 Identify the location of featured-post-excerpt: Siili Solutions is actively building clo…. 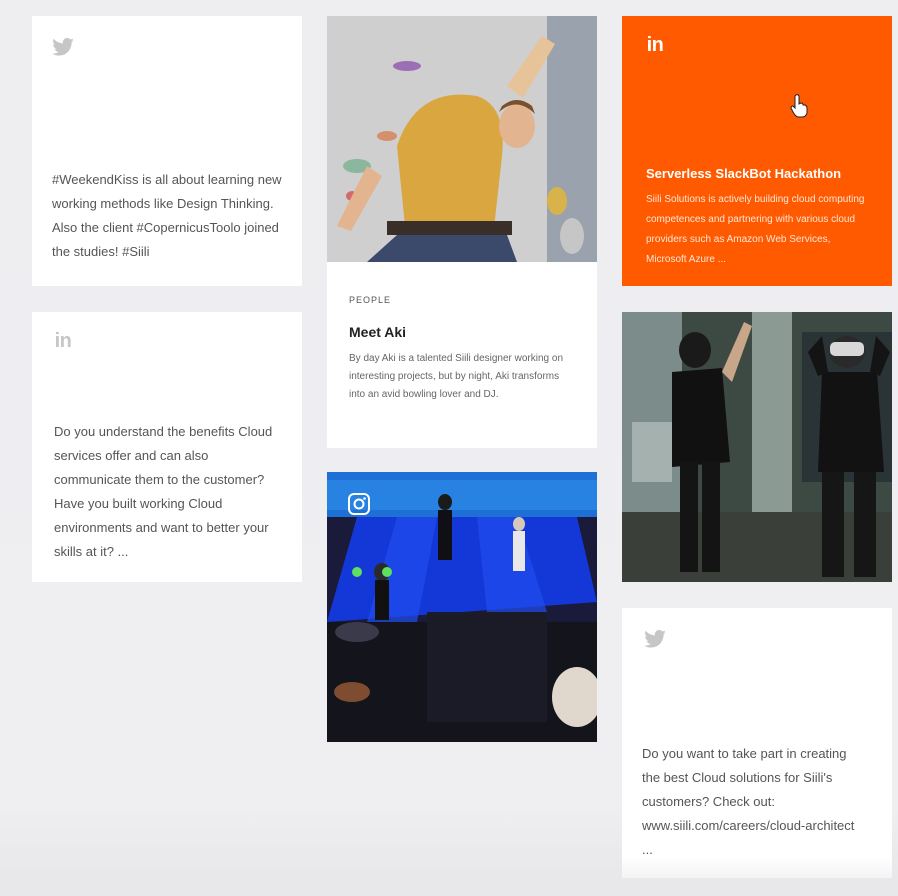
(755, 229).